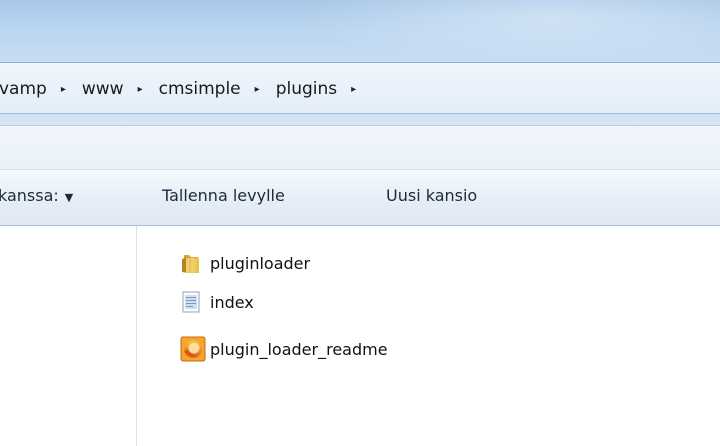 The image size is (720, 446). I want to click on address-bar: vamp ▸ www ▸ cmsimple ▸ plugins ▸, so click(360, 88).